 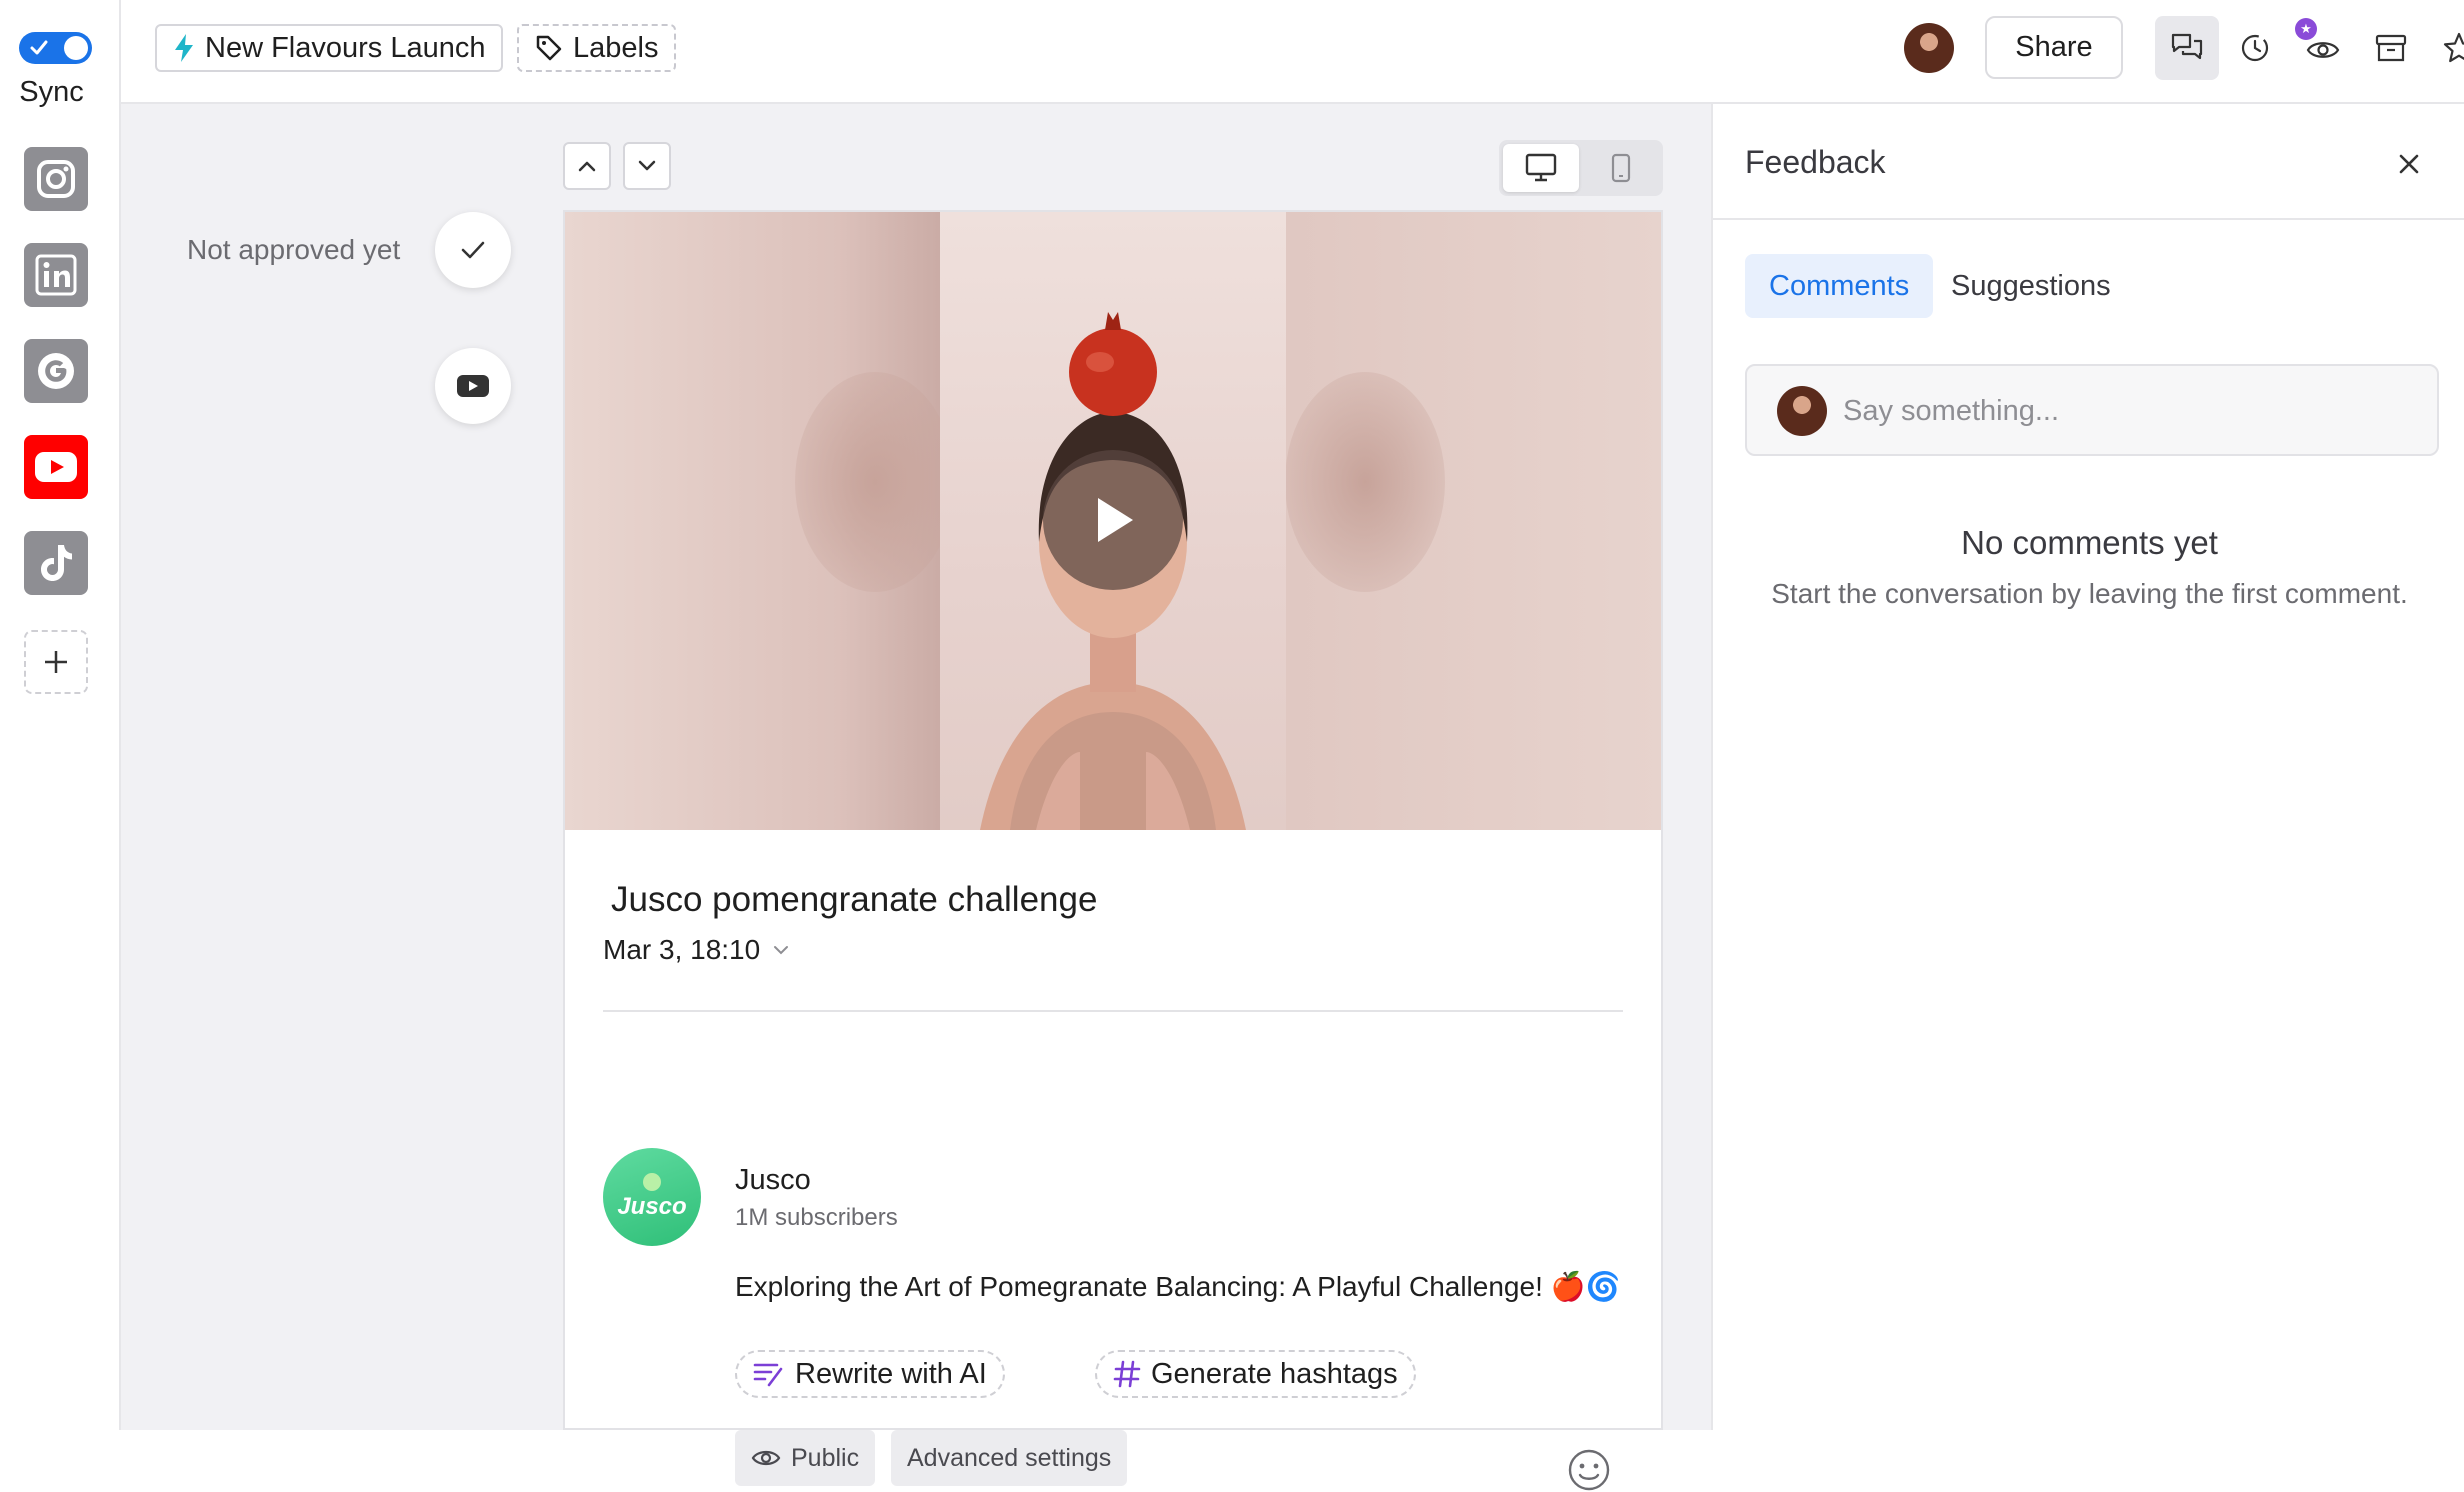 I want to click on watch-button: ★, so click(x=2323, y=48).